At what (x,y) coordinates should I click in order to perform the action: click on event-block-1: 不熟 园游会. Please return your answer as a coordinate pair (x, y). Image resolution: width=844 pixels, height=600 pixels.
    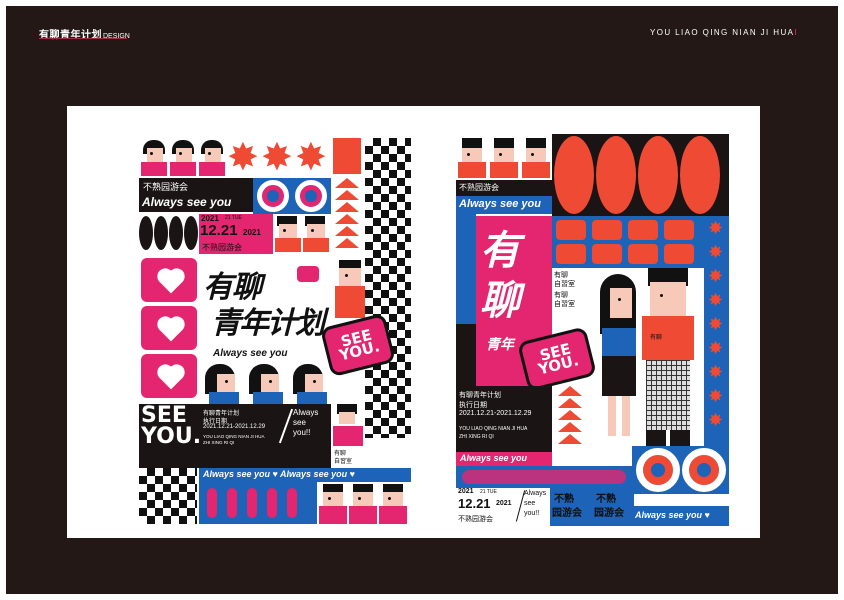
    Looking at the image, I should click on (571, 507).